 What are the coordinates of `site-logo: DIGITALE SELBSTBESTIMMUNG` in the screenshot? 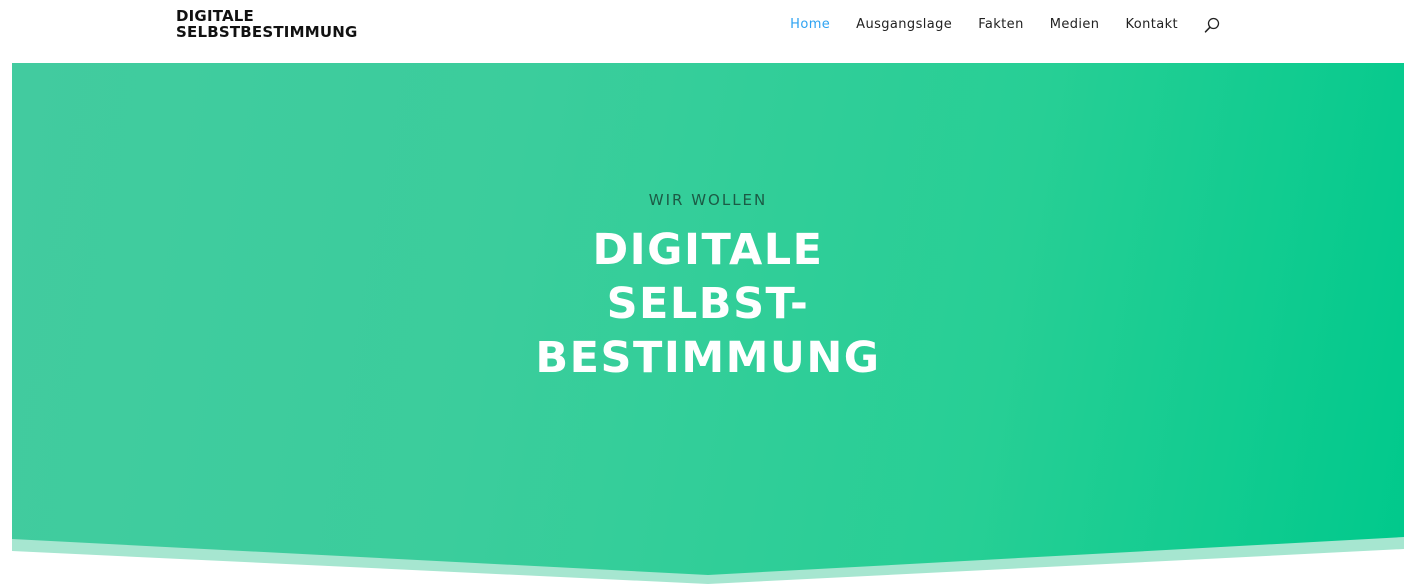 It's located at (266, 24).